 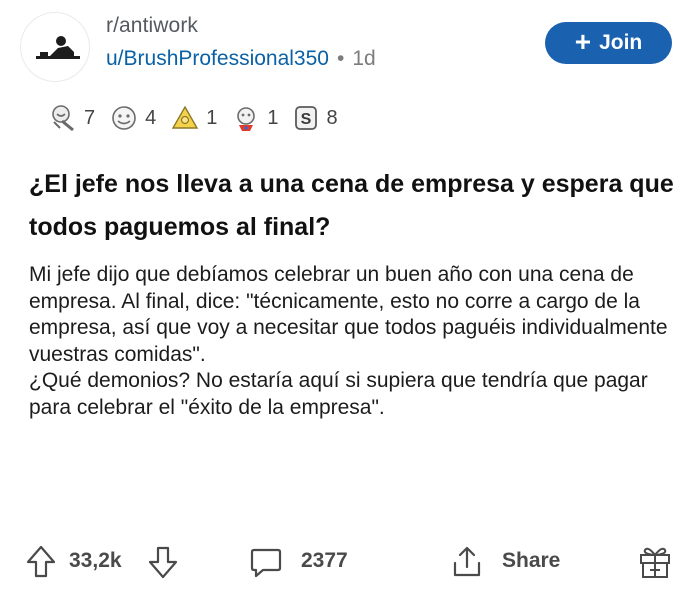 I want to click on comment-count: 2377, so click(x=324, y=560).